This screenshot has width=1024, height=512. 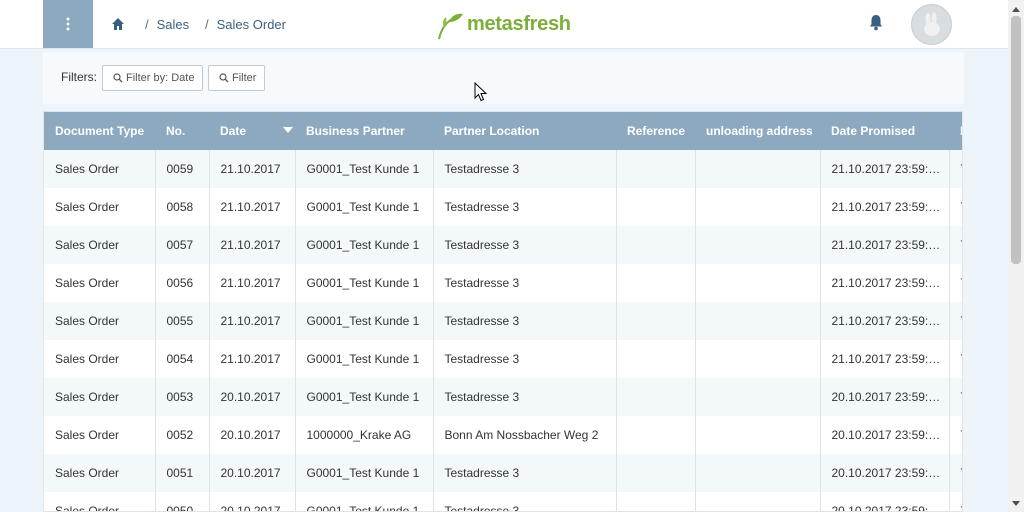 I want to click on bell-icon, so click(x=876, y=22).